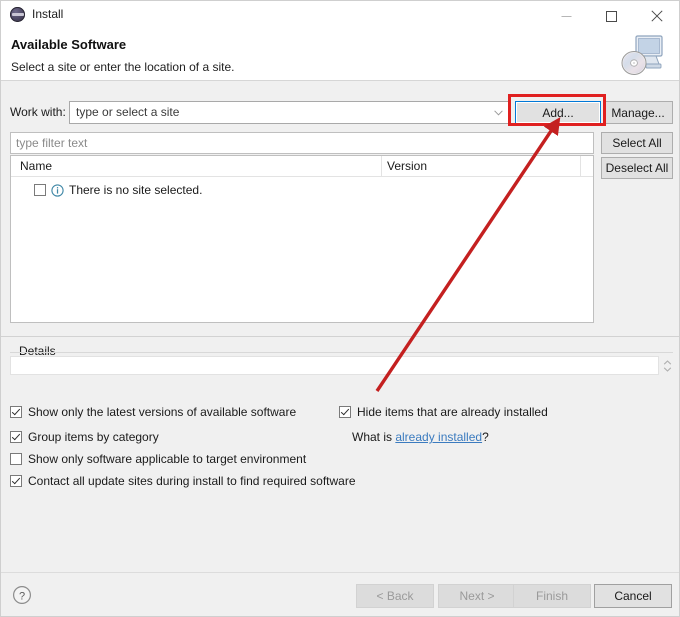 Image resolution: width=680 pixels, height=617 pixels. Describe the element at coordinates (69, 44) in the screenshot. I see `page-title: Available Software` at that location.